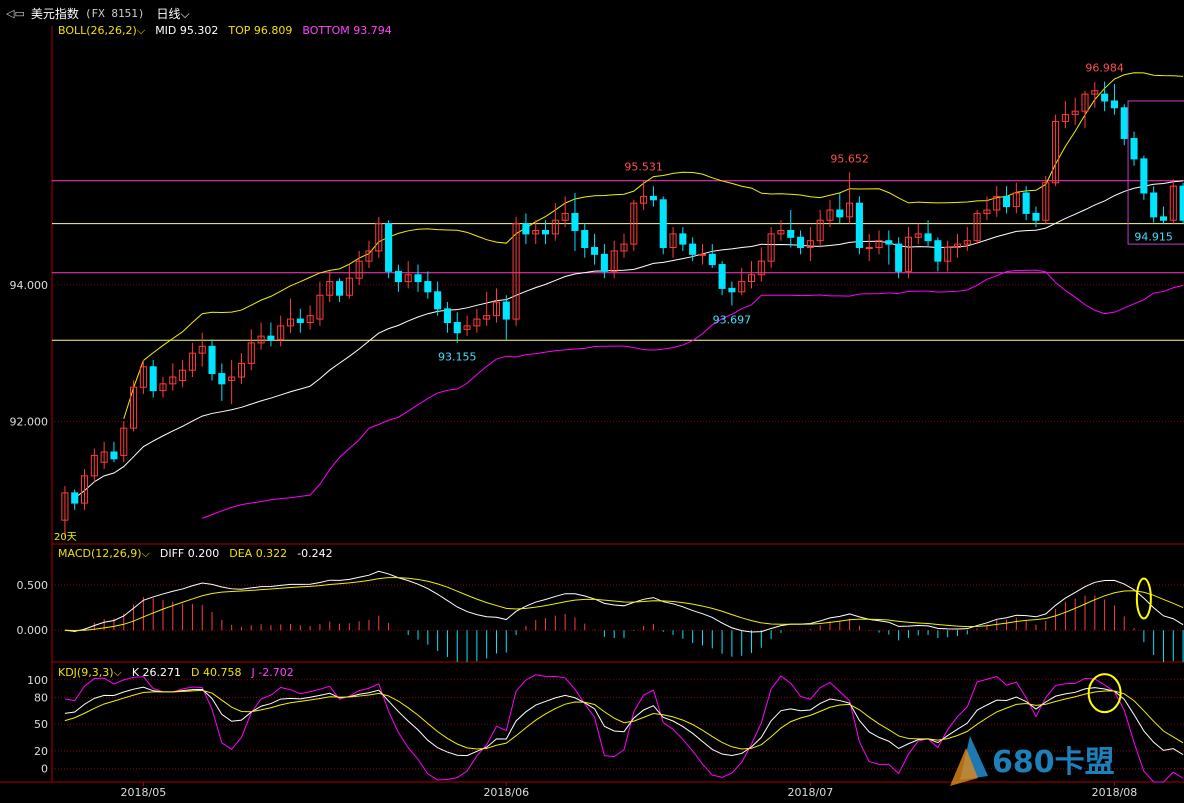 Image resolution: width=1184 pixels, height=803 pixels. What do you see at coordinates (187, 30) in the screenshot?
I see `boll-mid-value: MID 95.302` at bounding box center [187, 30].